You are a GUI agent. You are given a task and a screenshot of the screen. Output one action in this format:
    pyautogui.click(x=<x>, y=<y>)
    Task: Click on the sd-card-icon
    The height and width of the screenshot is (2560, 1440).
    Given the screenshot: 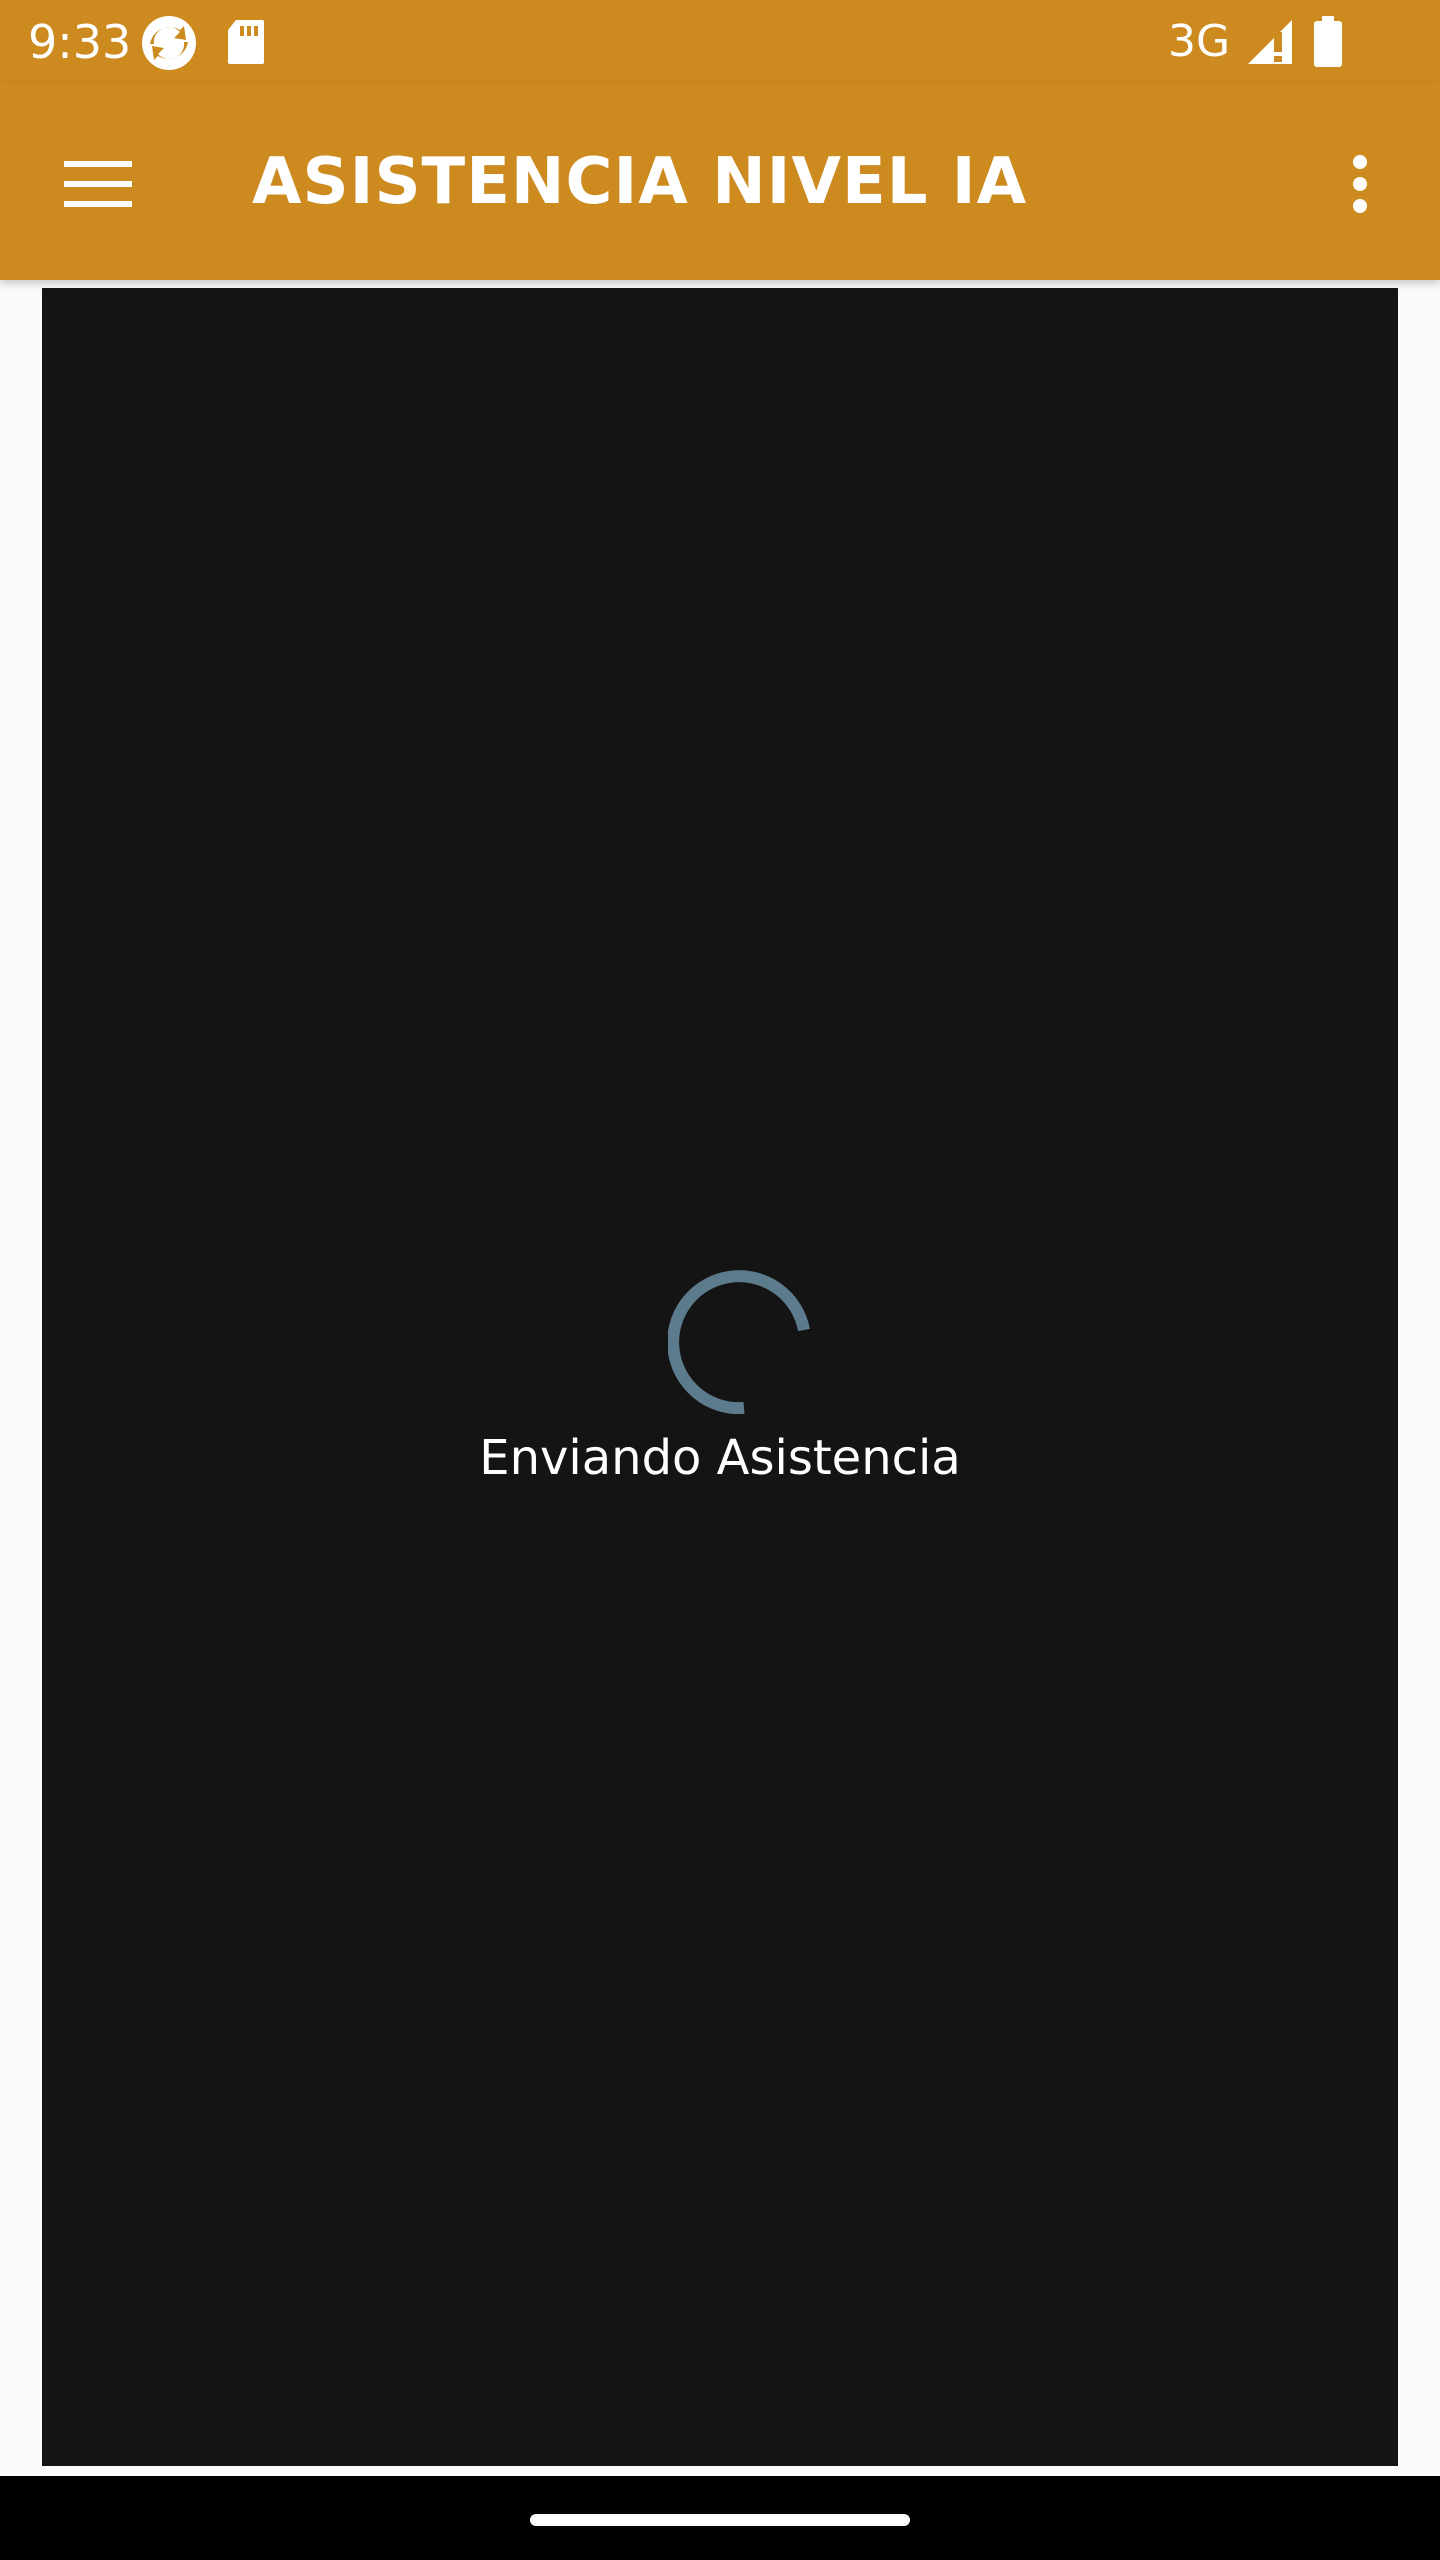 What is the action you would take?
    pyautogui.click(x=246, y=44)
    